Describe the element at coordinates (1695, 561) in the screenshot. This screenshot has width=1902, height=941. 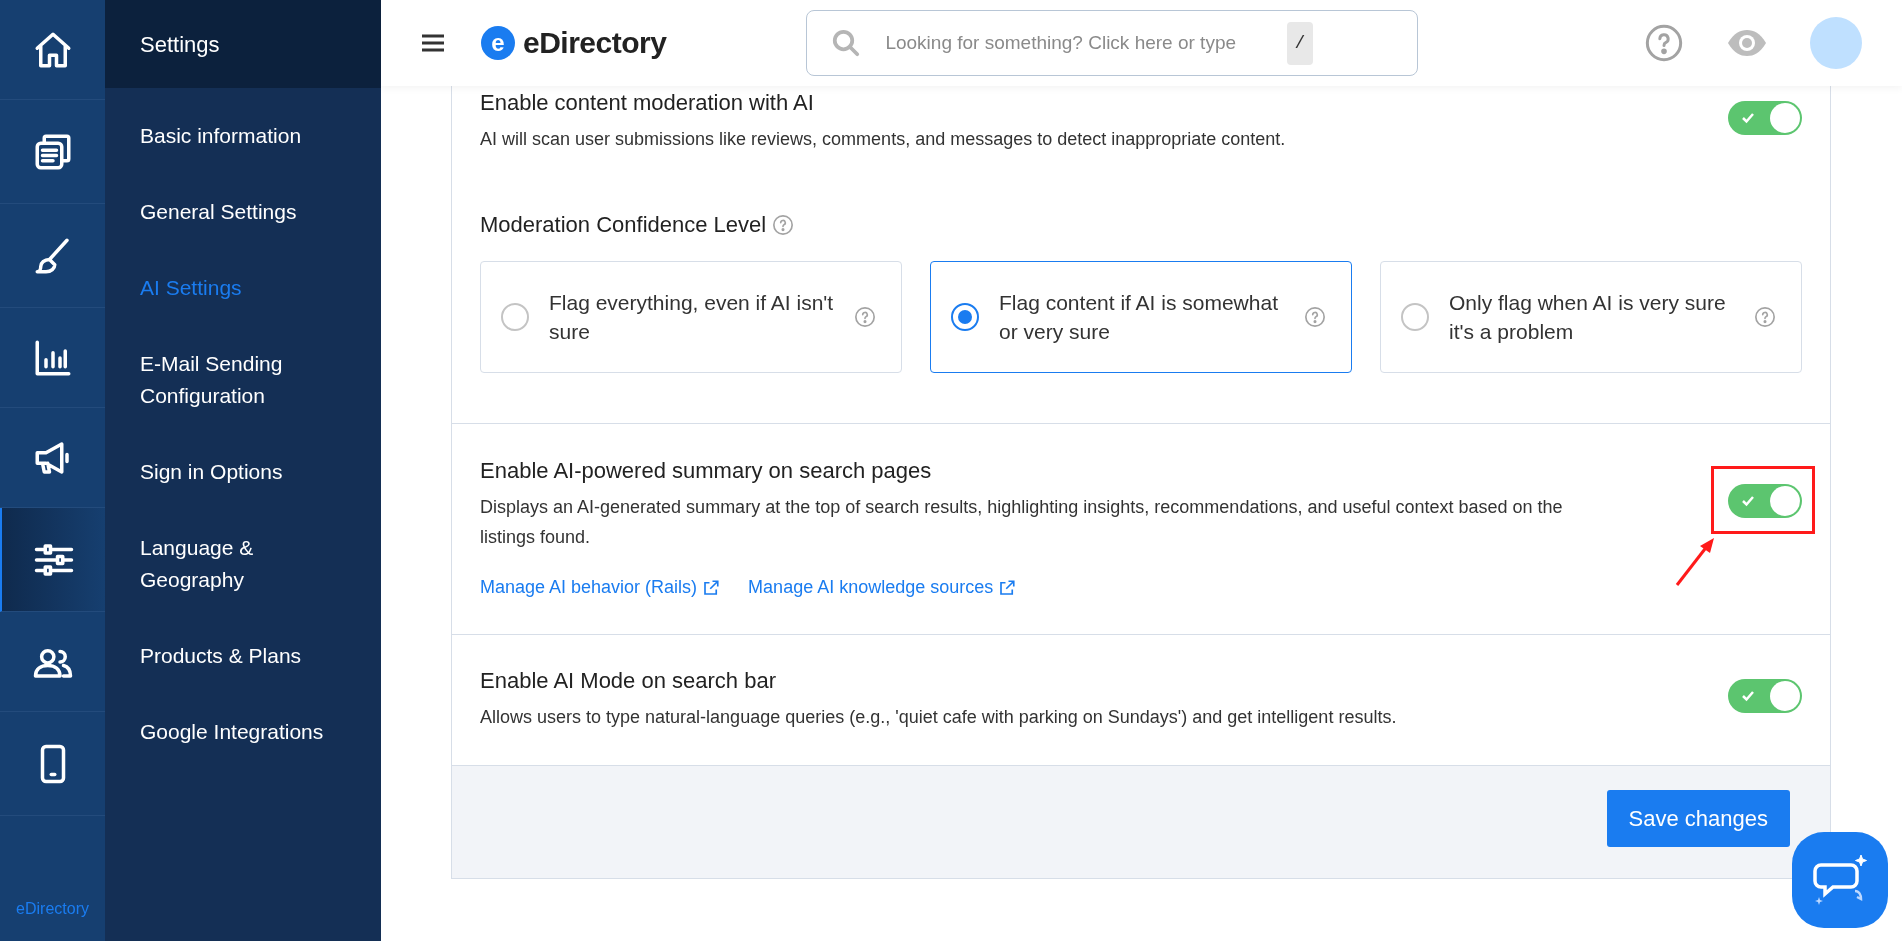
I see `pointer-arrow` at that location.